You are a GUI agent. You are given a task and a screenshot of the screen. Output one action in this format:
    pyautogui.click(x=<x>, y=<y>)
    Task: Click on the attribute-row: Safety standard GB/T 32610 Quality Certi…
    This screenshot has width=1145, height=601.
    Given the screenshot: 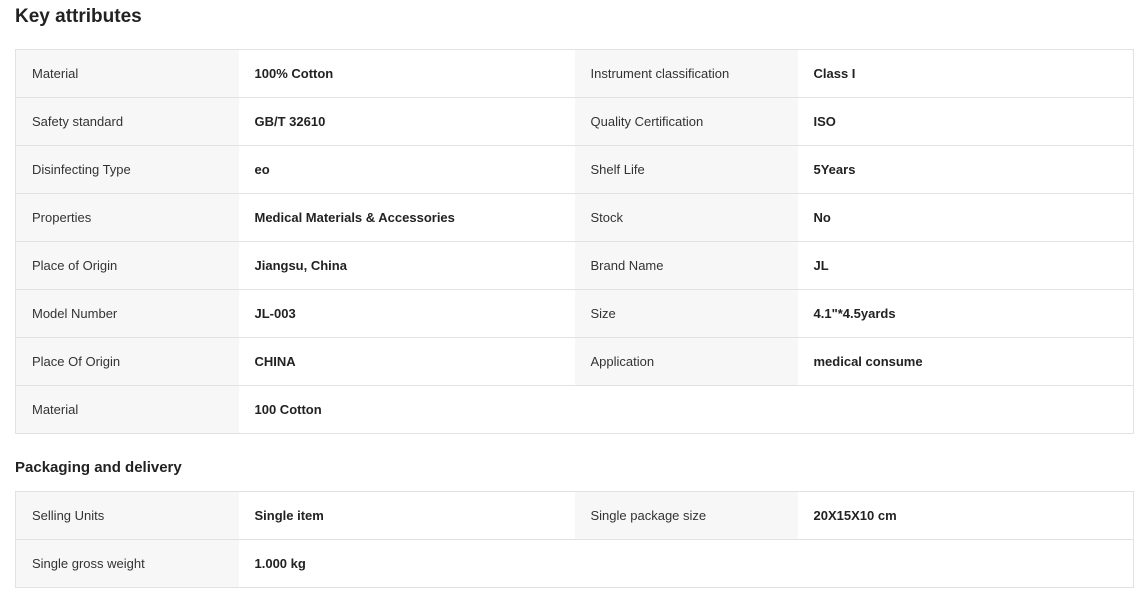 What is the action you would take?
    pyautogui.click(x=574, y=121)
    